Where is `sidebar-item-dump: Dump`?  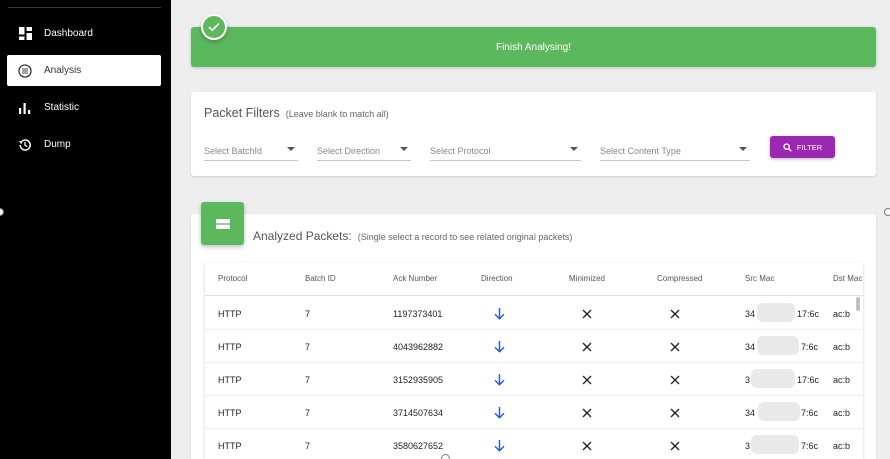
sidebar-item-dump: Dump is located at coordinates (84, 144).